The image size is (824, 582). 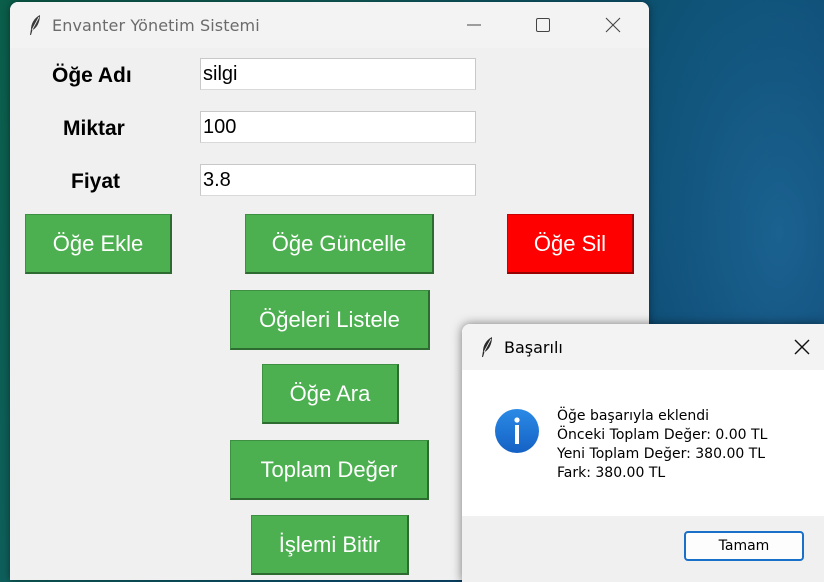 What do you see at coordinates (633, 416) in the screenshot?
I see `message-line: Öğe başarıyla eklendi` at bounding box center [633, 416].